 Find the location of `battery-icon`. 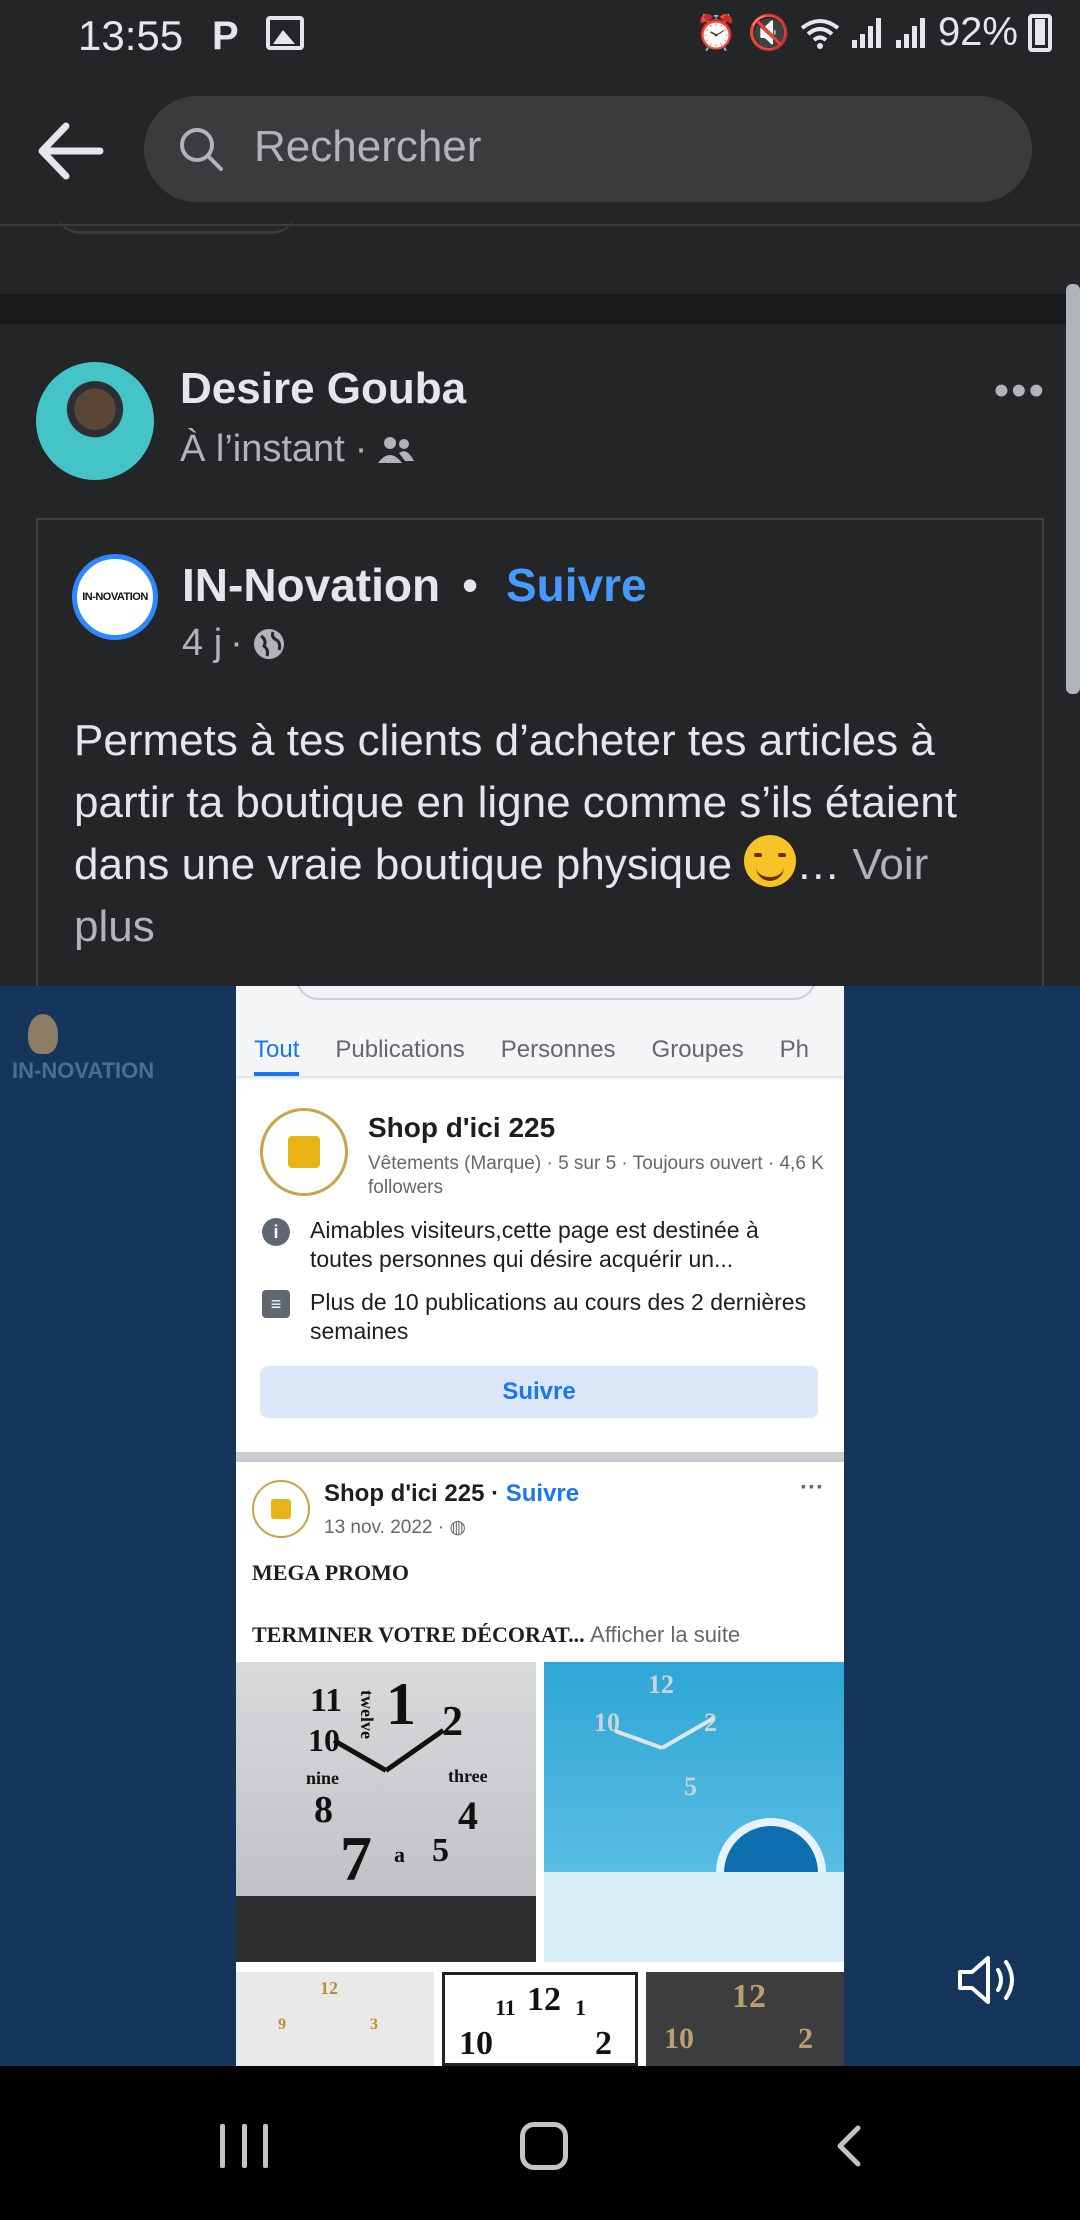

battery-icon is located at coordinates (1040, 32).